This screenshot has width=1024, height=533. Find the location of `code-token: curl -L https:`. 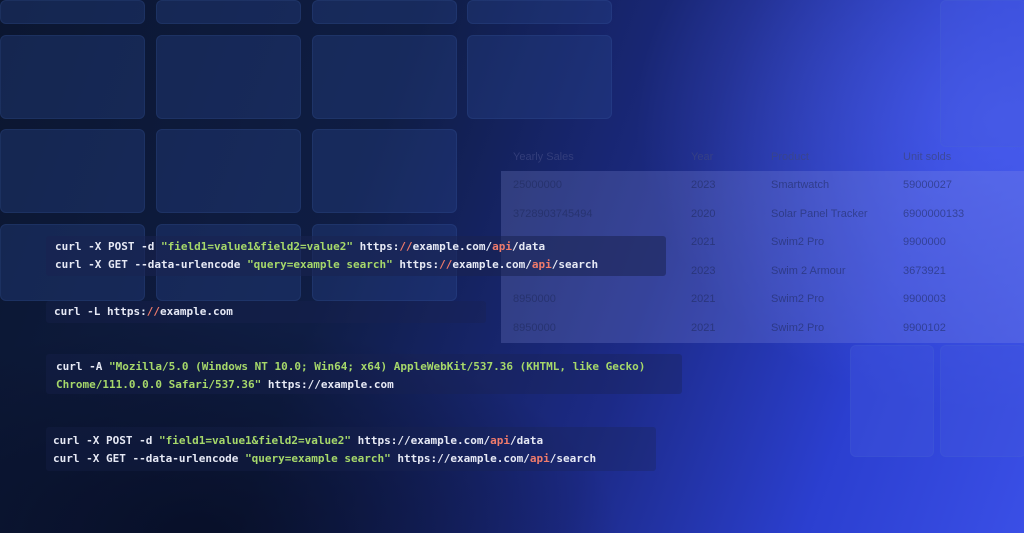

code-token: curl -L https: is located at coordinates (100, 311).